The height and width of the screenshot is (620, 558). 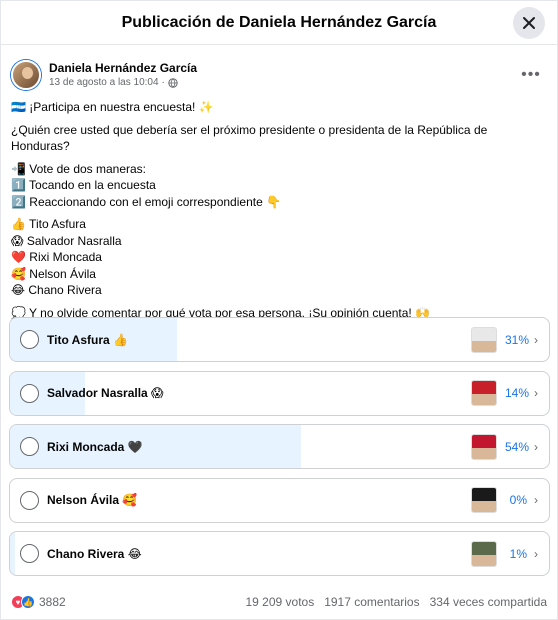 I want to click on poll-option: Rixi Moncada 🖤 54% ›, so click(x=279, y=446).